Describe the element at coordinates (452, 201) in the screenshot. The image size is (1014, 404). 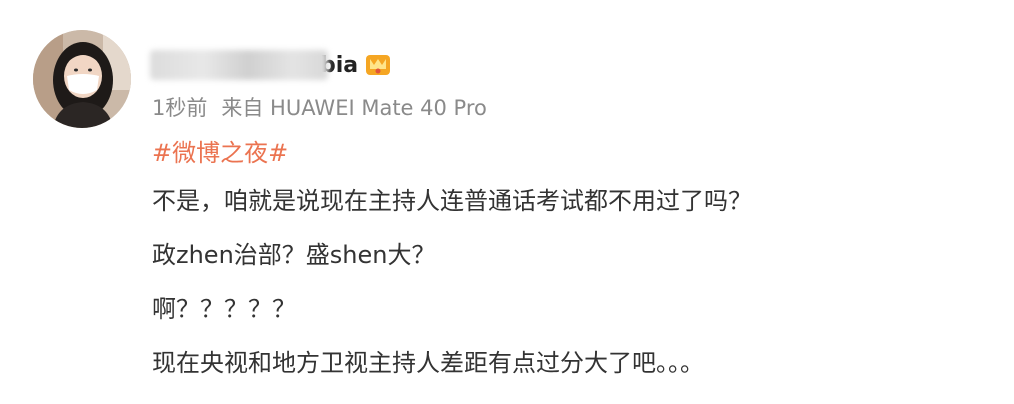
I see `post-text-line-1: 不是，咱就是说现在主持人连普通话考试都不用过了吗？` at that location.